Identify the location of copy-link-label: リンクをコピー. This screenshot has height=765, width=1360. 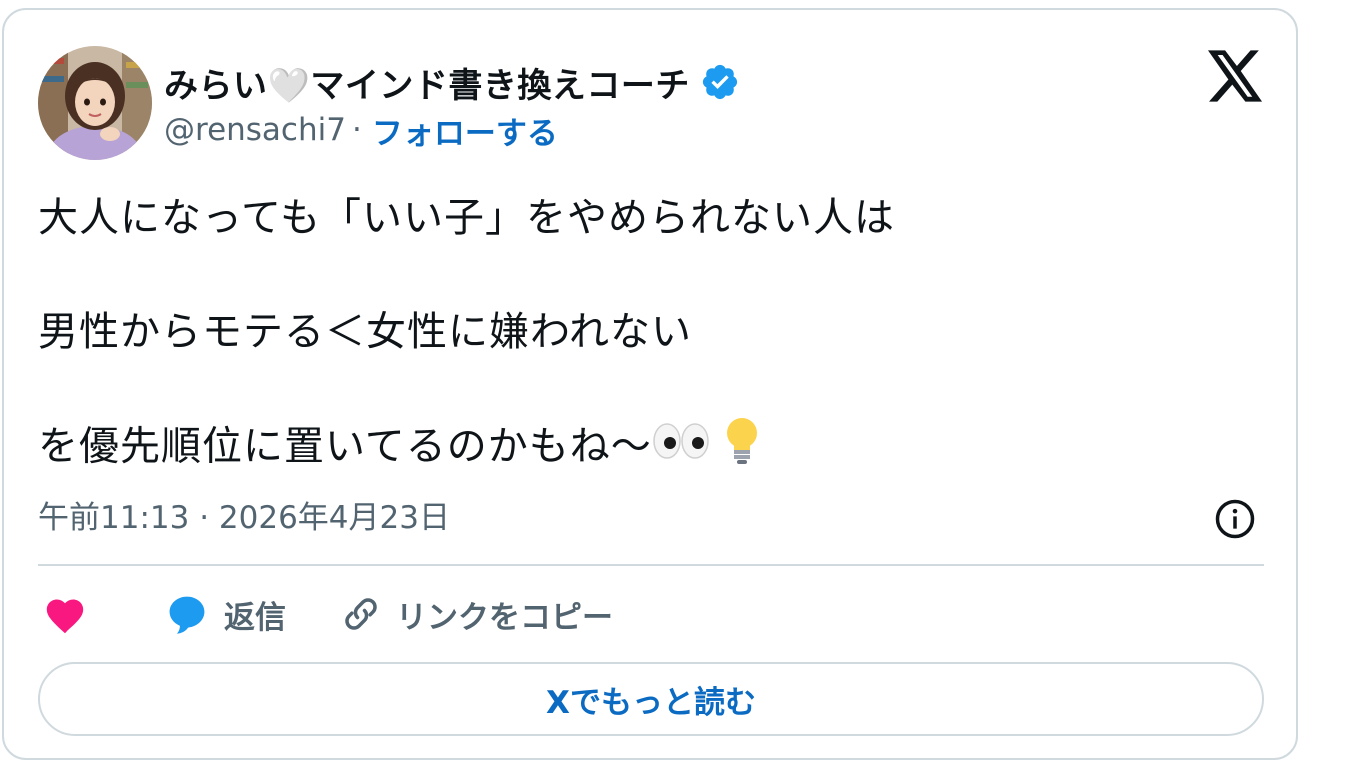
(504, 617).